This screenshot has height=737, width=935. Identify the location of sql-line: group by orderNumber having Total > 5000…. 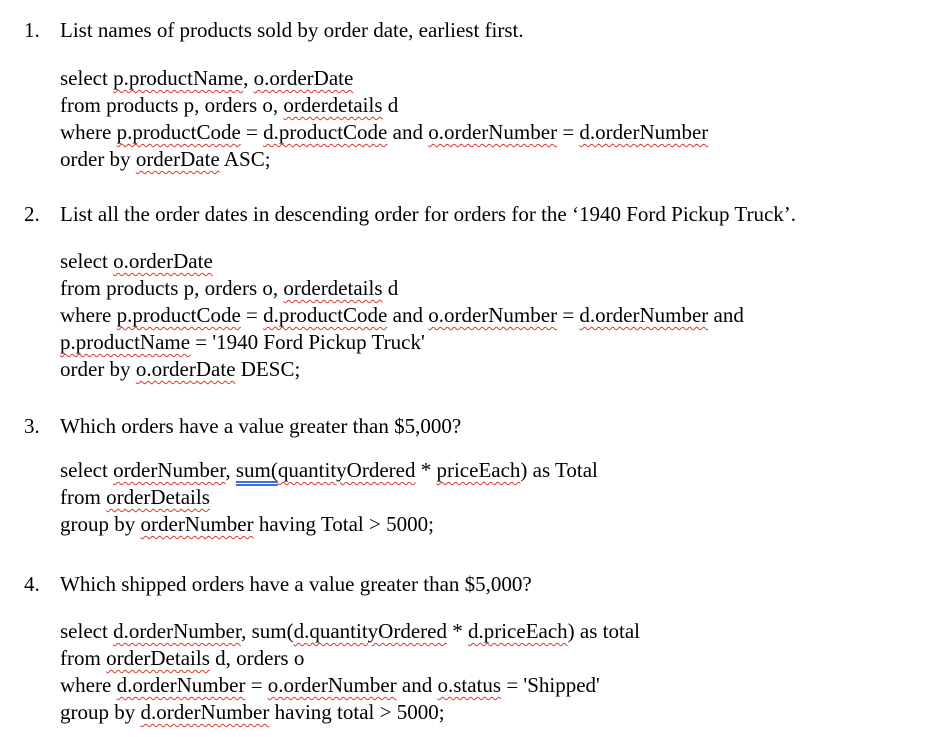
(329, 524).